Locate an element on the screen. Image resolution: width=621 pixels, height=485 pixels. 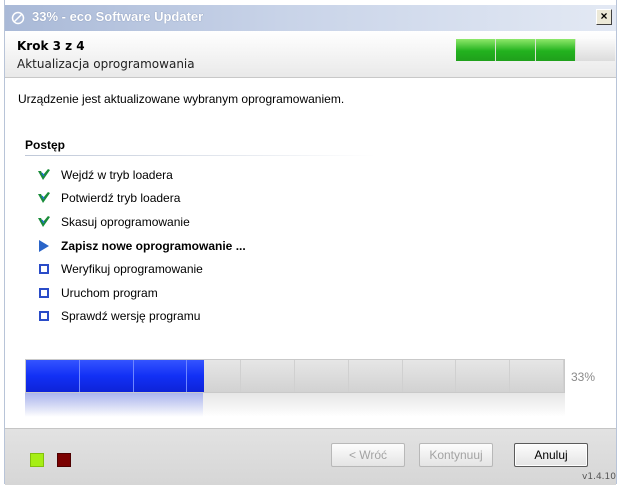
status-indicator-green is located at coordinates (37, 460).